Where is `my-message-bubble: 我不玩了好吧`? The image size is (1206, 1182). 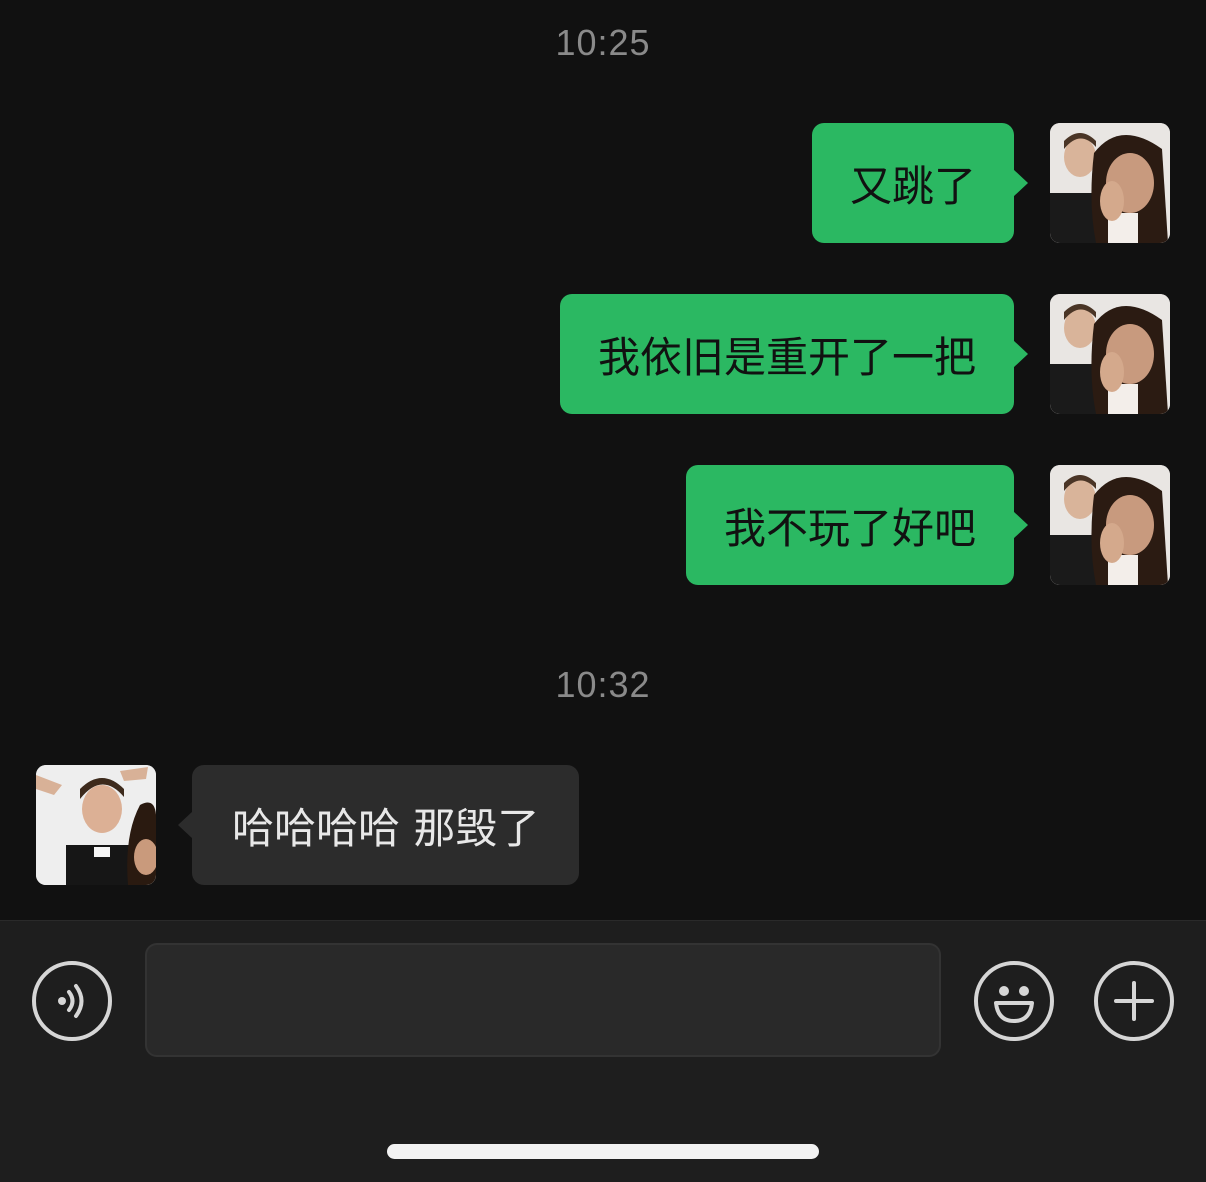 my-message-bubble: 我不玩了好吧 is located at coordinates (857, 525).